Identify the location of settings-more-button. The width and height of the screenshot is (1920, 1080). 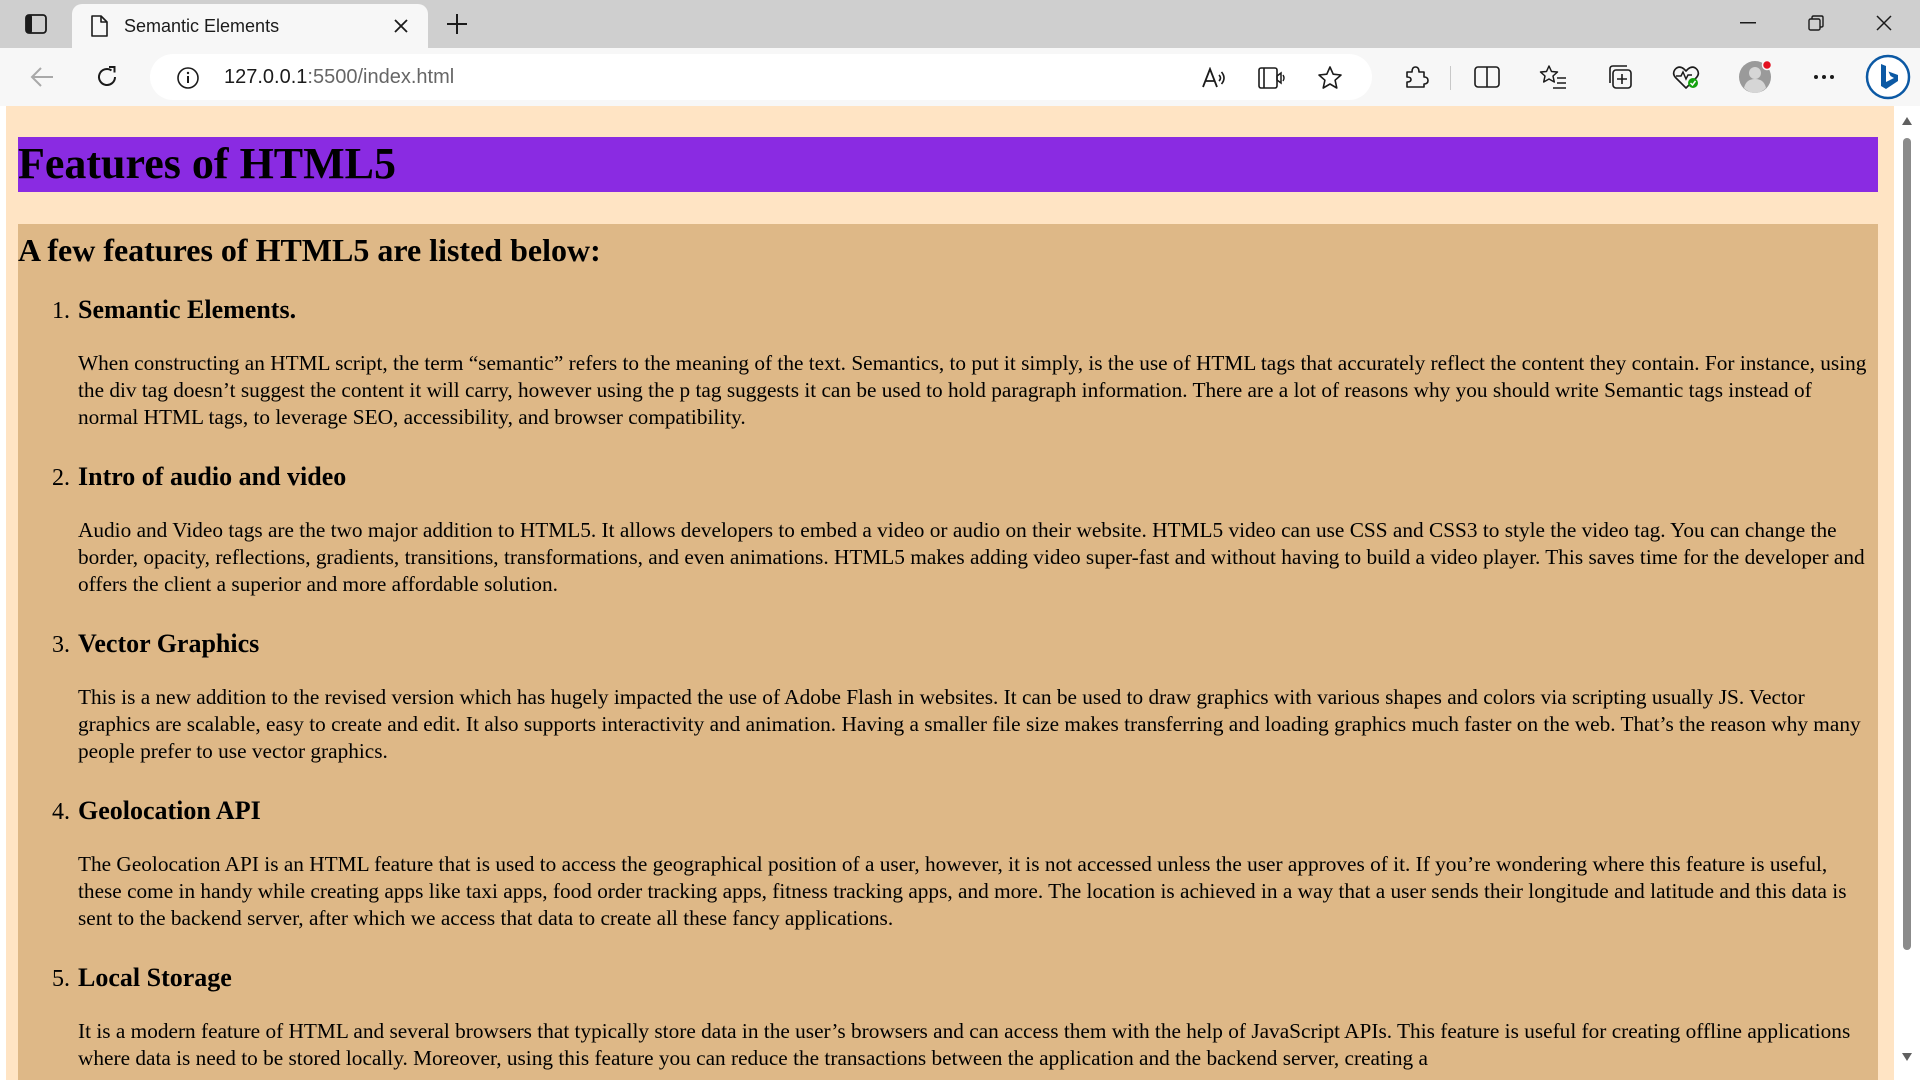
(1824, 77).